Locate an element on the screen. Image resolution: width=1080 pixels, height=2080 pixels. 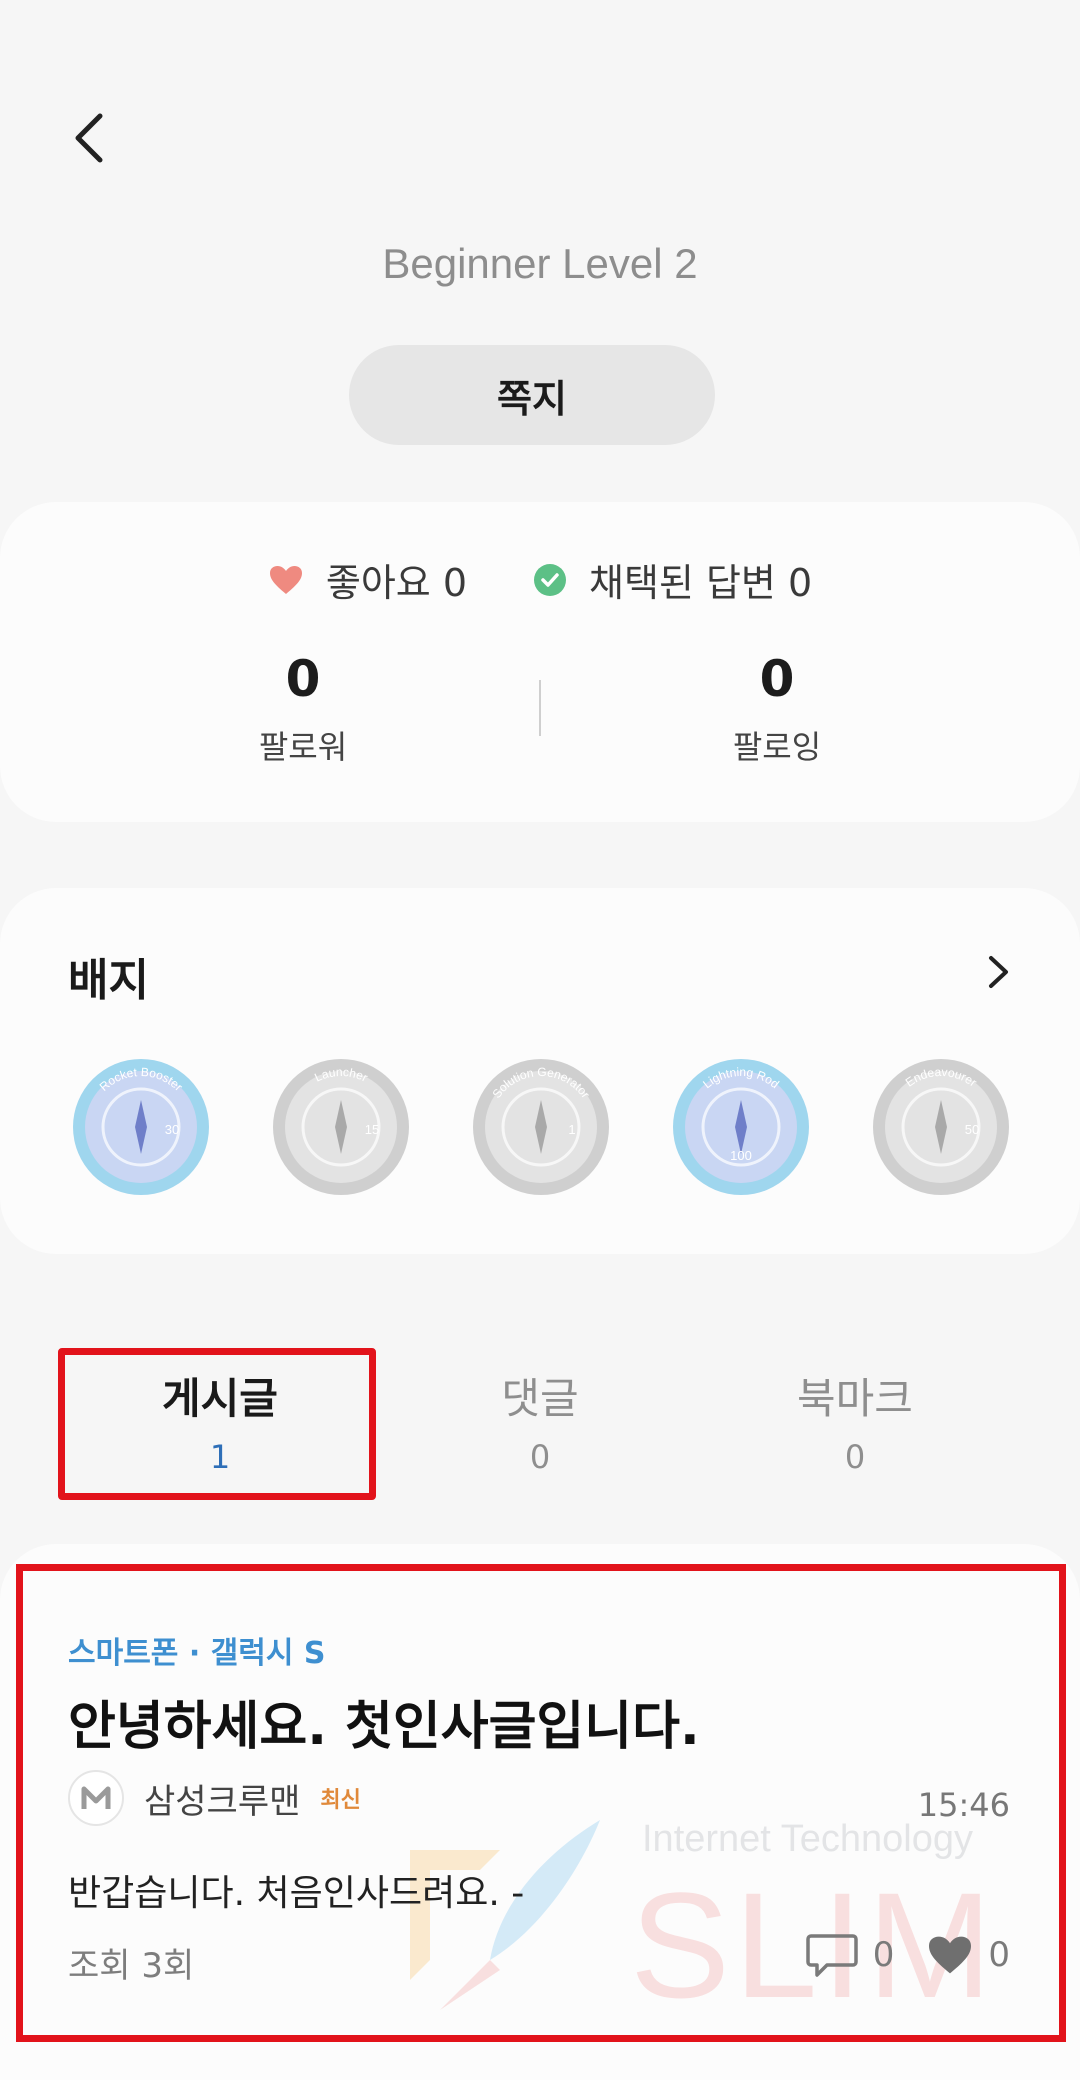
likes-stat: 좋아요 0 is located at coordinates (367, 579).